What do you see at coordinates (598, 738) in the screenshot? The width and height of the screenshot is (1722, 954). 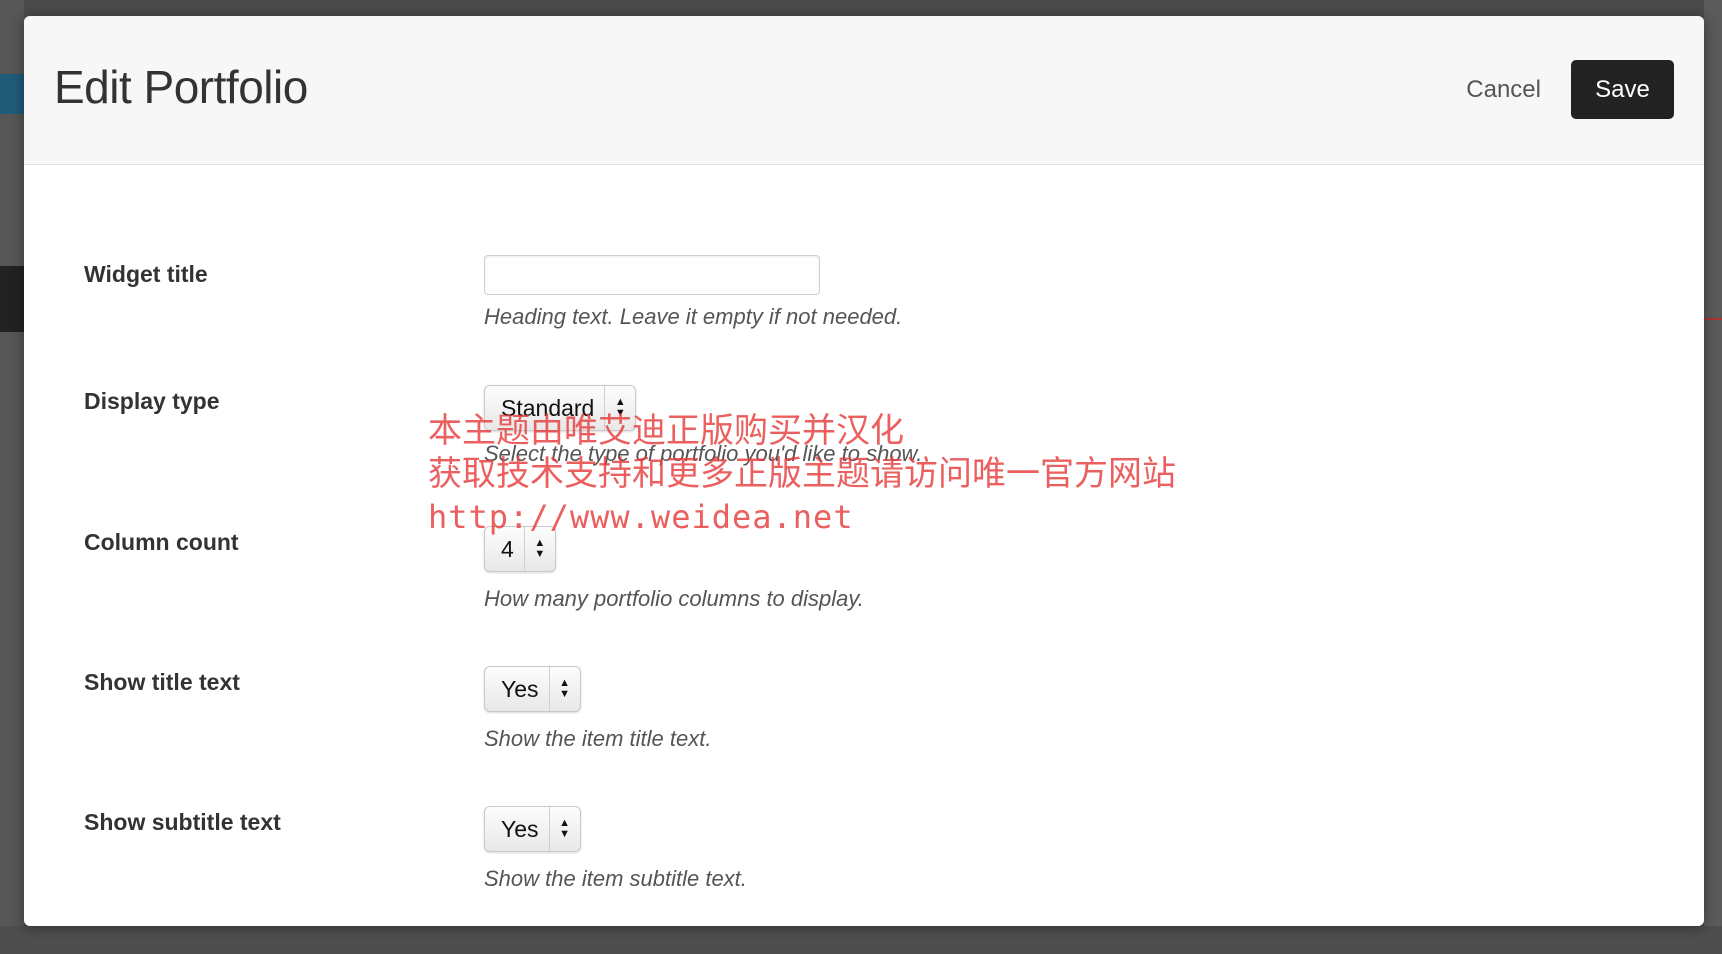 I see `show-title-text-help: Show the item title text.` at bounding box center [598, 738].